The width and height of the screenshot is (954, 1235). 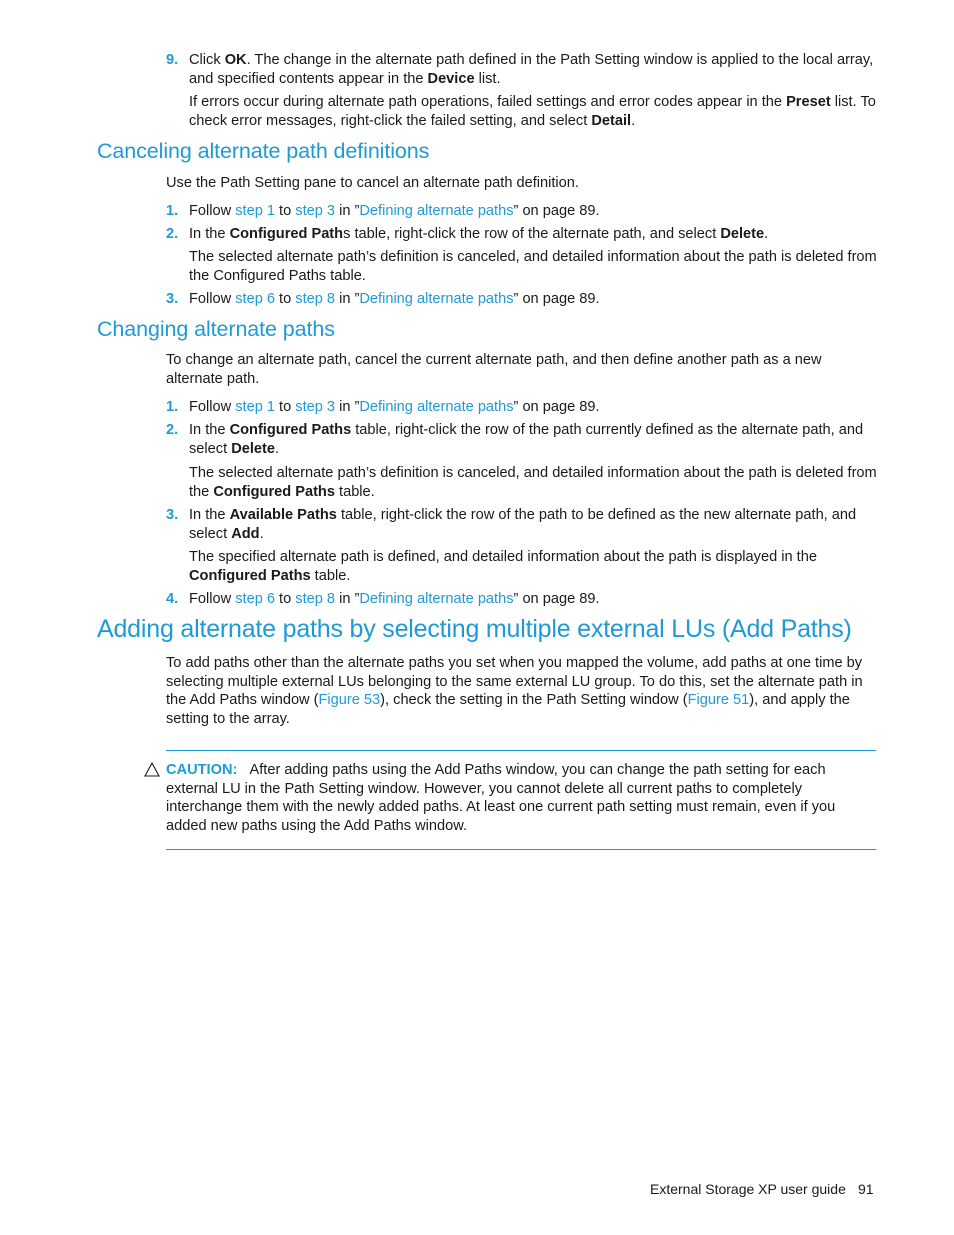 I want to click on section-heading-changing: Changing alternate paths, so click(x=216, y=329).